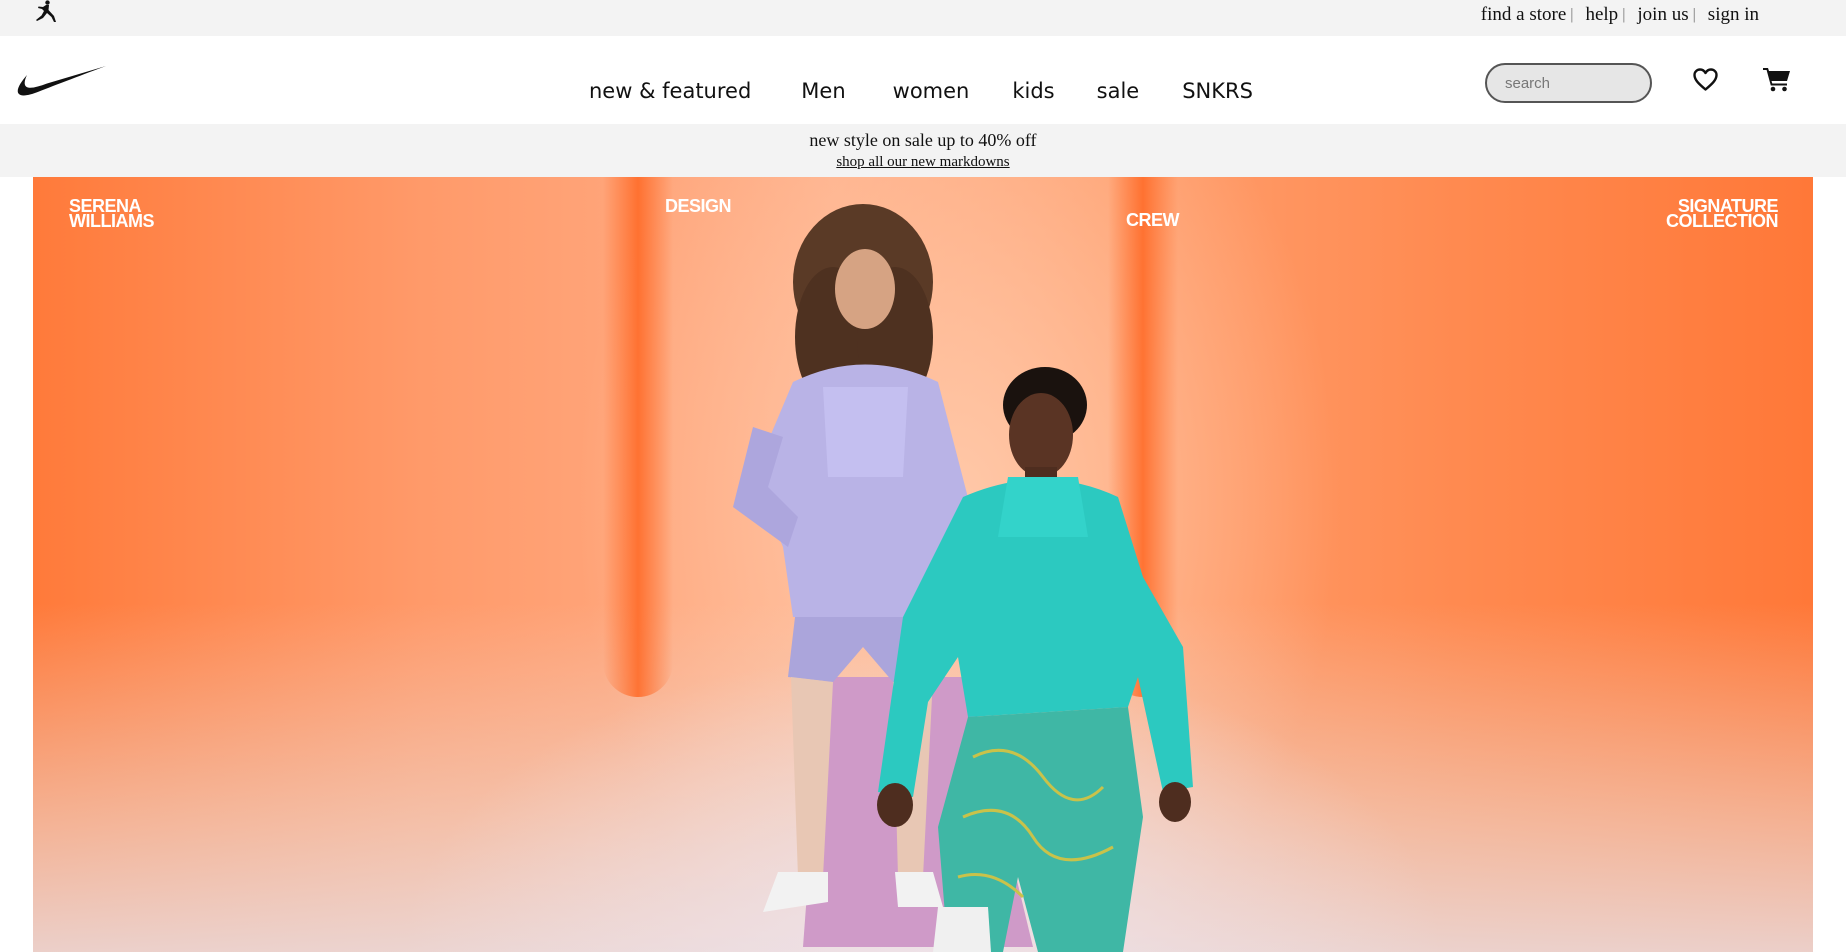  Describe the element at coordinates (1620, 15) in the screenshot. I see `utility-links: find a store | help | join us | sign in` at that location.